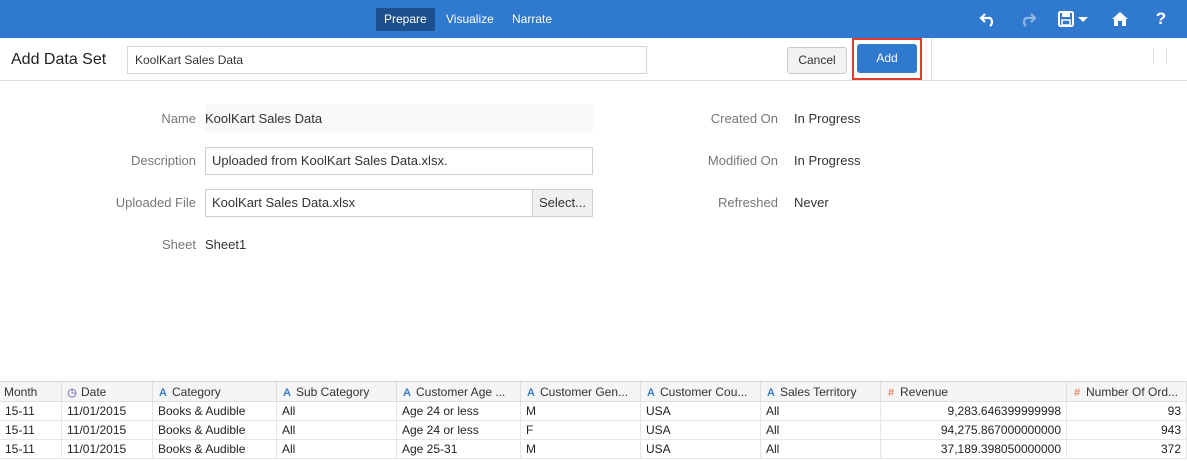 This screenshot has width=1187, height=461. What do you see at coordinates (974, 411) in the screenshot?
I see `table-cell: 9,283.646399999998` at bounding box center [974, 411].